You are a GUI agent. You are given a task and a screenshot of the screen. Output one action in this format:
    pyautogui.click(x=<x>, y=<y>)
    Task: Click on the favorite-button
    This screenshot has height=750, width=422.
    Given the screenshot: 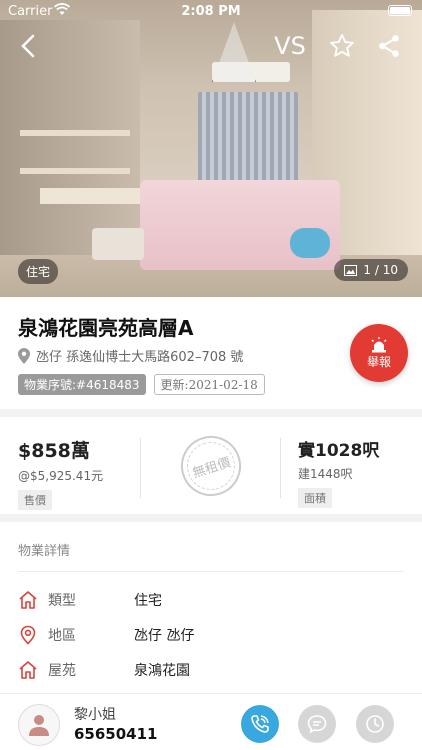 What is the action you would take?
    pyautogui.click(x=342, y=46)
    